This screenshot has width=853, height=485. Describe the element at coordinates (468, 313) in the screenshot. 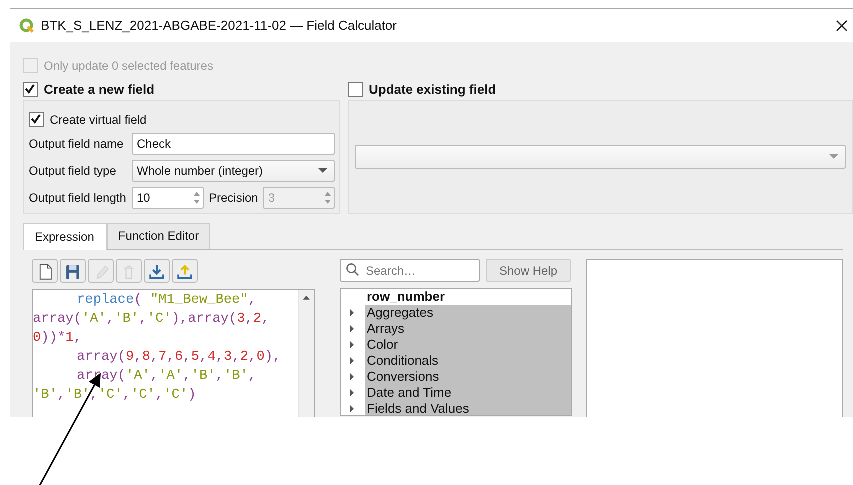

I see `function-group: Aggregates` at that location.